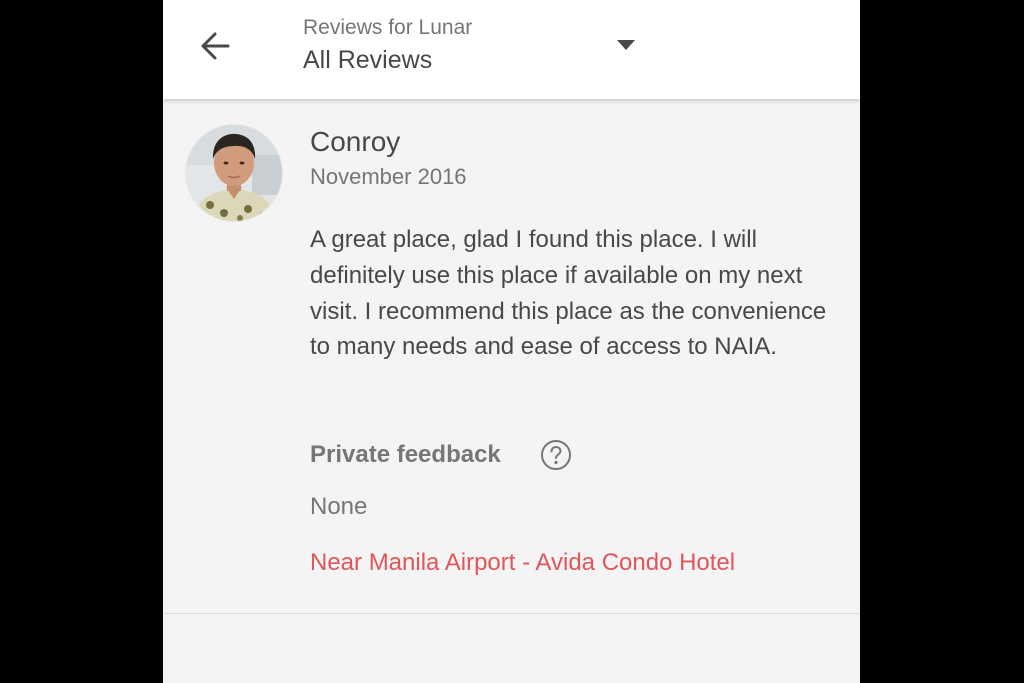 Image resolution: width=1024 pixels, height=683 pixels. I want to click on reviewer-photo, so click(234, 173).